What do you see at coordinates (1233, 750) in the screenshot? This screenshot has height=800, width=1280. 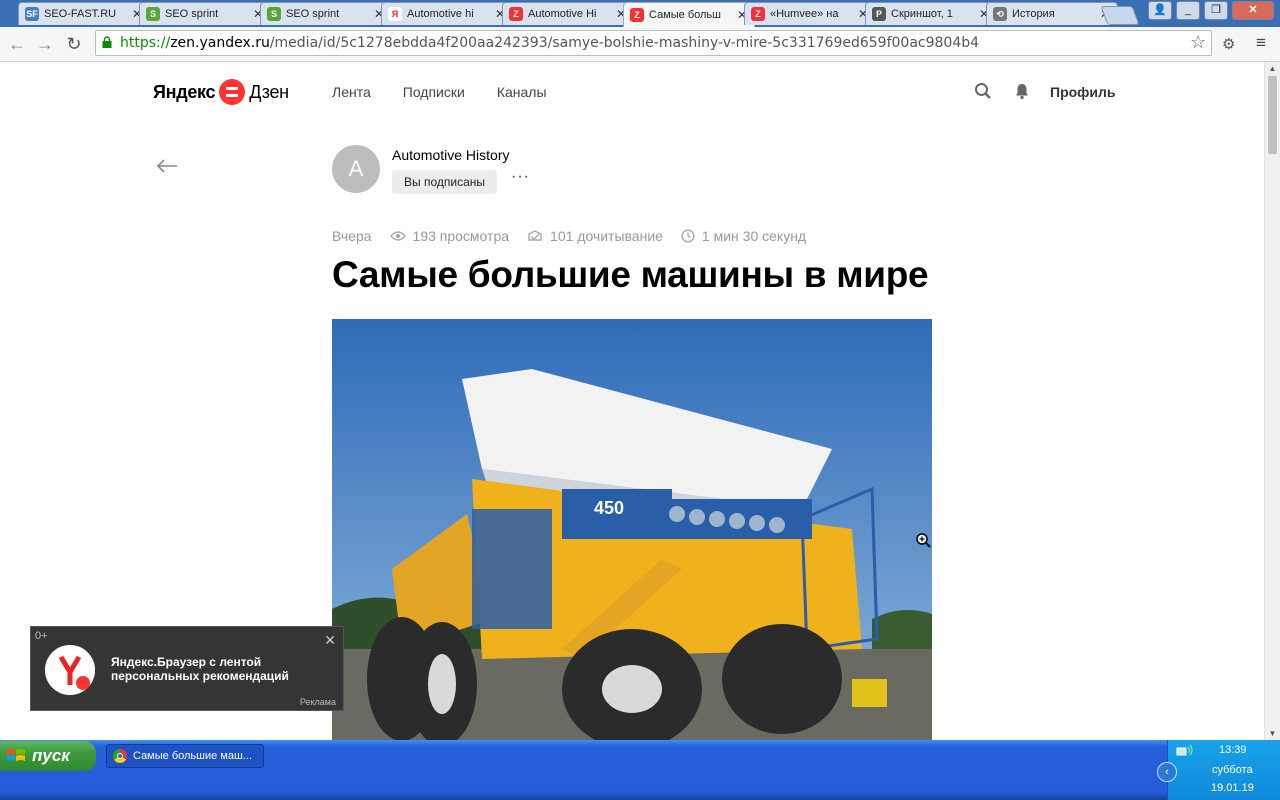 I see `clock-time: 13:39` at bounding box center [1233, 750].